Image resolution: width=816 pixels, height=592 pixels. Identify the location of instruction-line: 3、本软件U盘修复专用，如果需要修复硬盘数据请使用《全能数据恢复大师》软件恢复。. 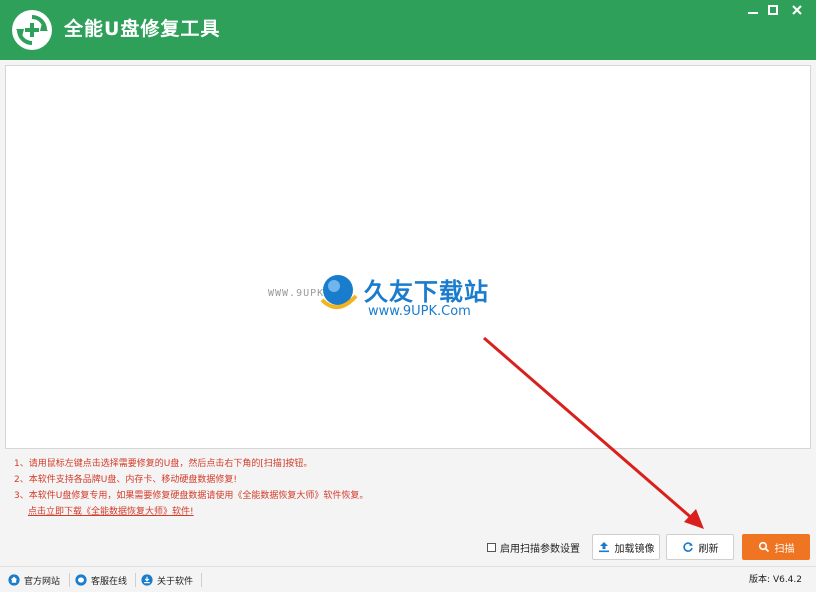
(191, 496).